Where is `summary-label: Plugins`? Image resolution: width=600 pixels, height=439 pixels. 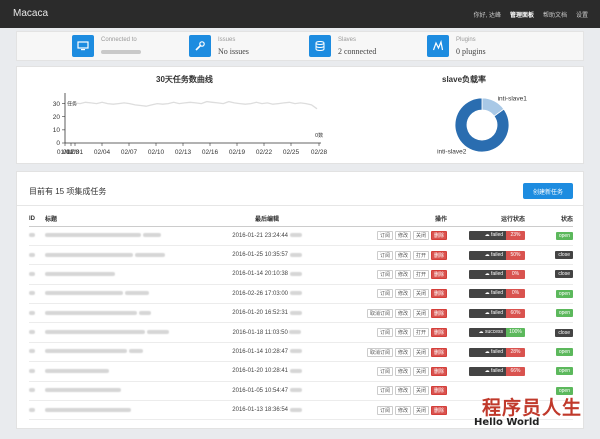 summary-label: Plugins is located at coordinates (466, 40).